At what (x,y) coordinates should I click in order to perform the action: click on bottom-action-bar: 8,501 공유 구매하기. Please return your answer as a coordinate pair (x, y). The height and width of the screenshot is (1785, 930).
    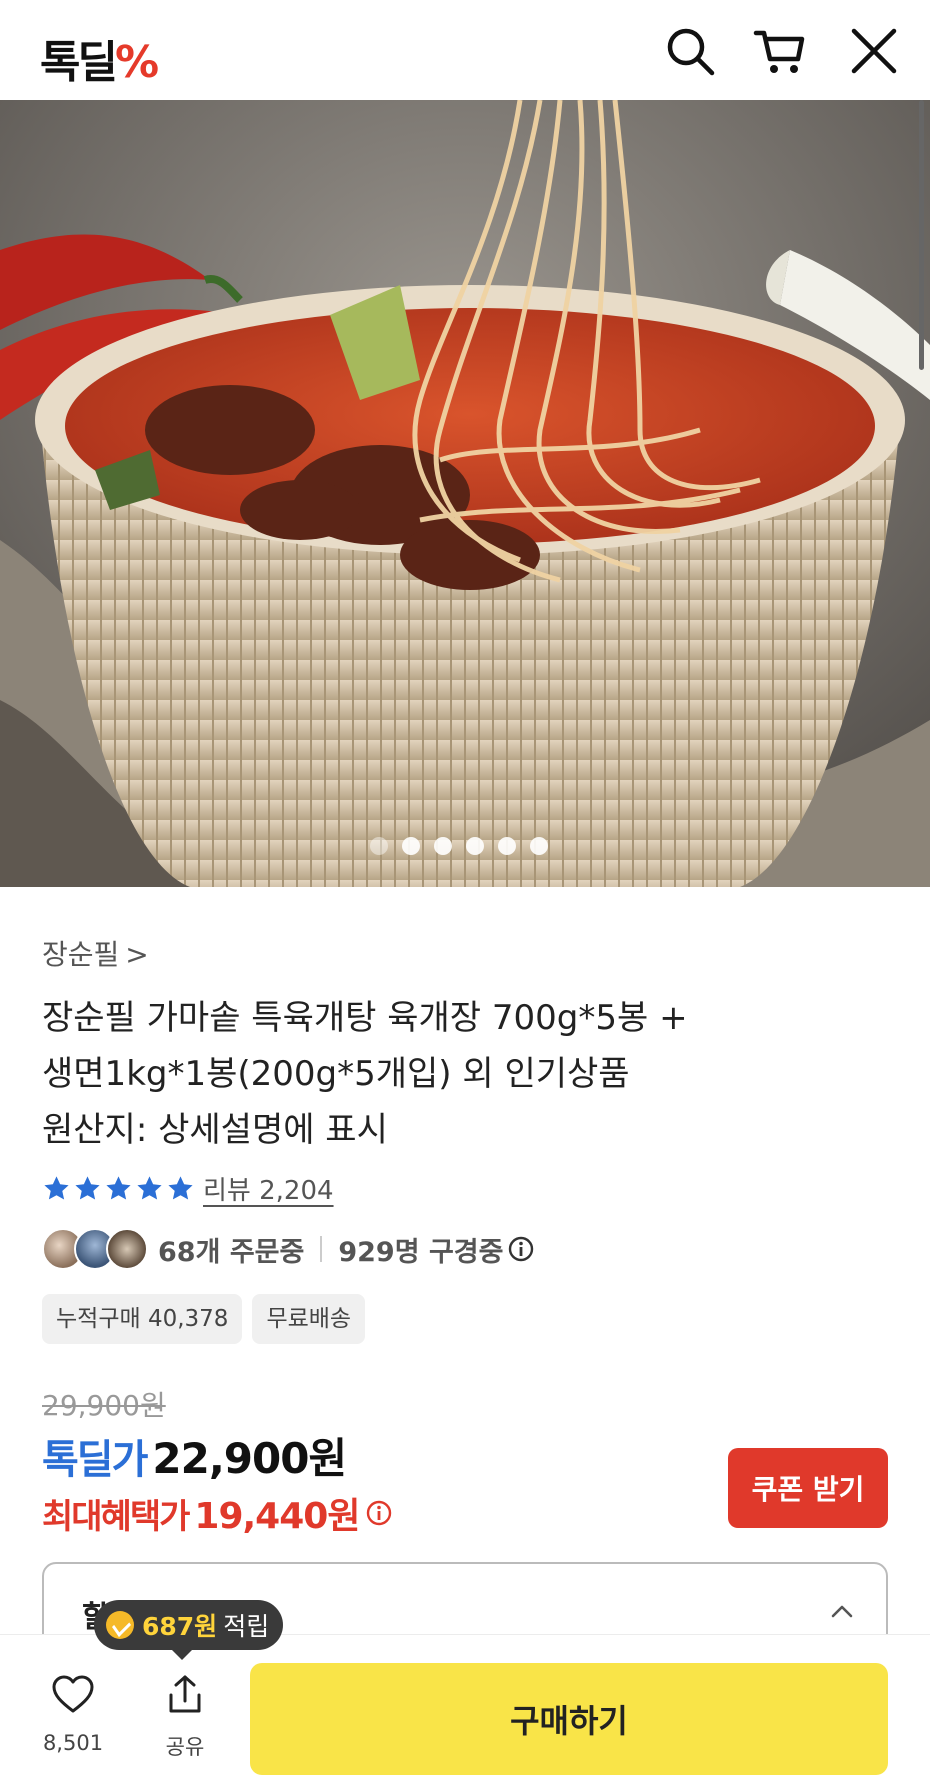
    Looking at the image, I should click on (465, 1709).